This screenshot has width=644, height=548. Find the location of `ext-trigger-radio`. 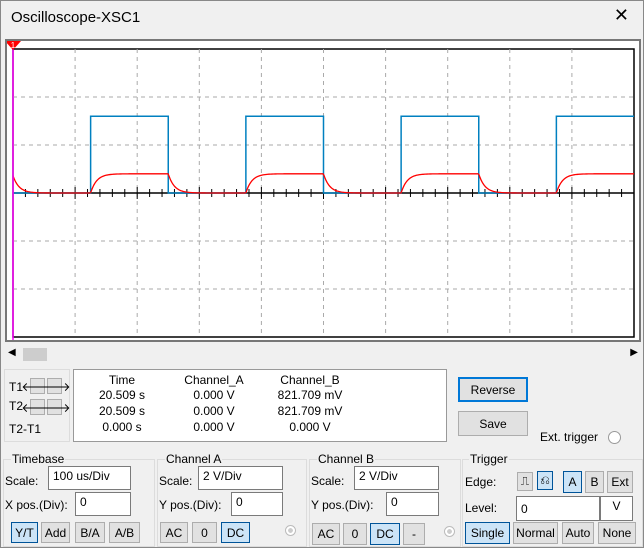

ext-trigger-radio is located at coordinates (614, 437).